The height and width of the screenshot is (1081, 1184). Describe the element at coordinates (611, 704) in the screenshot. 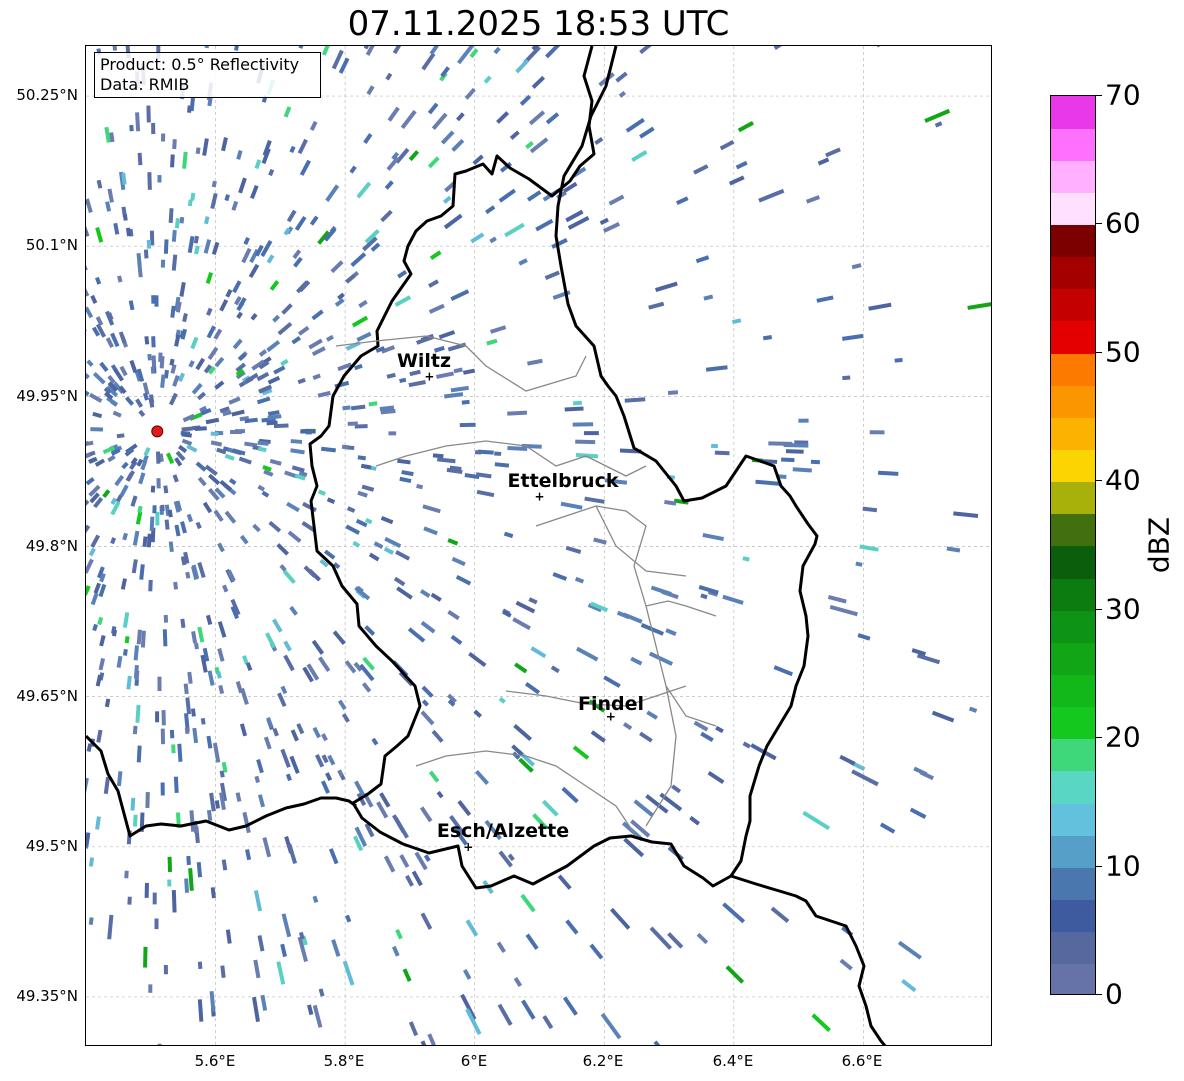

I see `city-label-findel: Findel` at that location.